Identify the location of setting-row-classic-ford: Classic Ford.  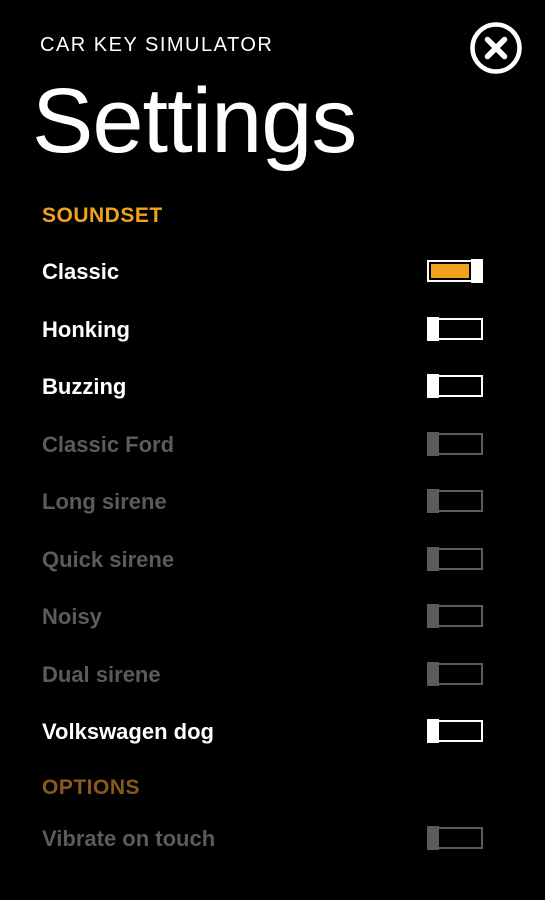
(272, 444).